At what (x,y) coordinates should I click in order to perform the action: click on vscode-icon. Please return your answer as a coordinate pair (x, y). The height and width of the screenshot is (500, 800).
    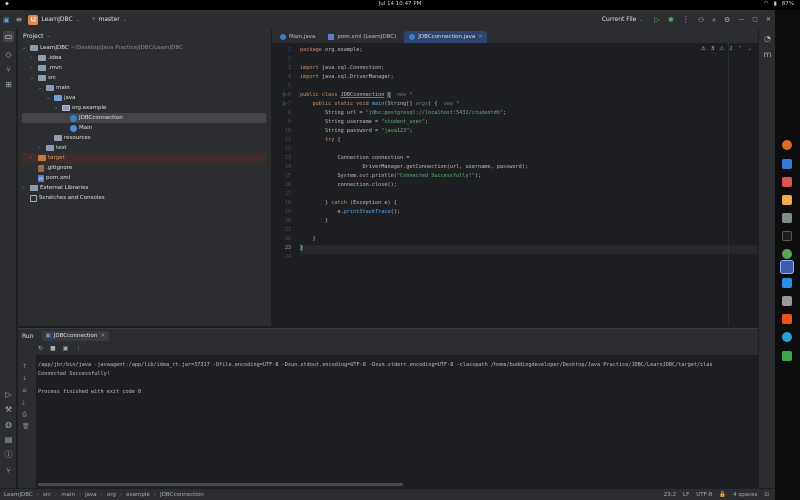
    Looking at the image, I should click on (787, 283).